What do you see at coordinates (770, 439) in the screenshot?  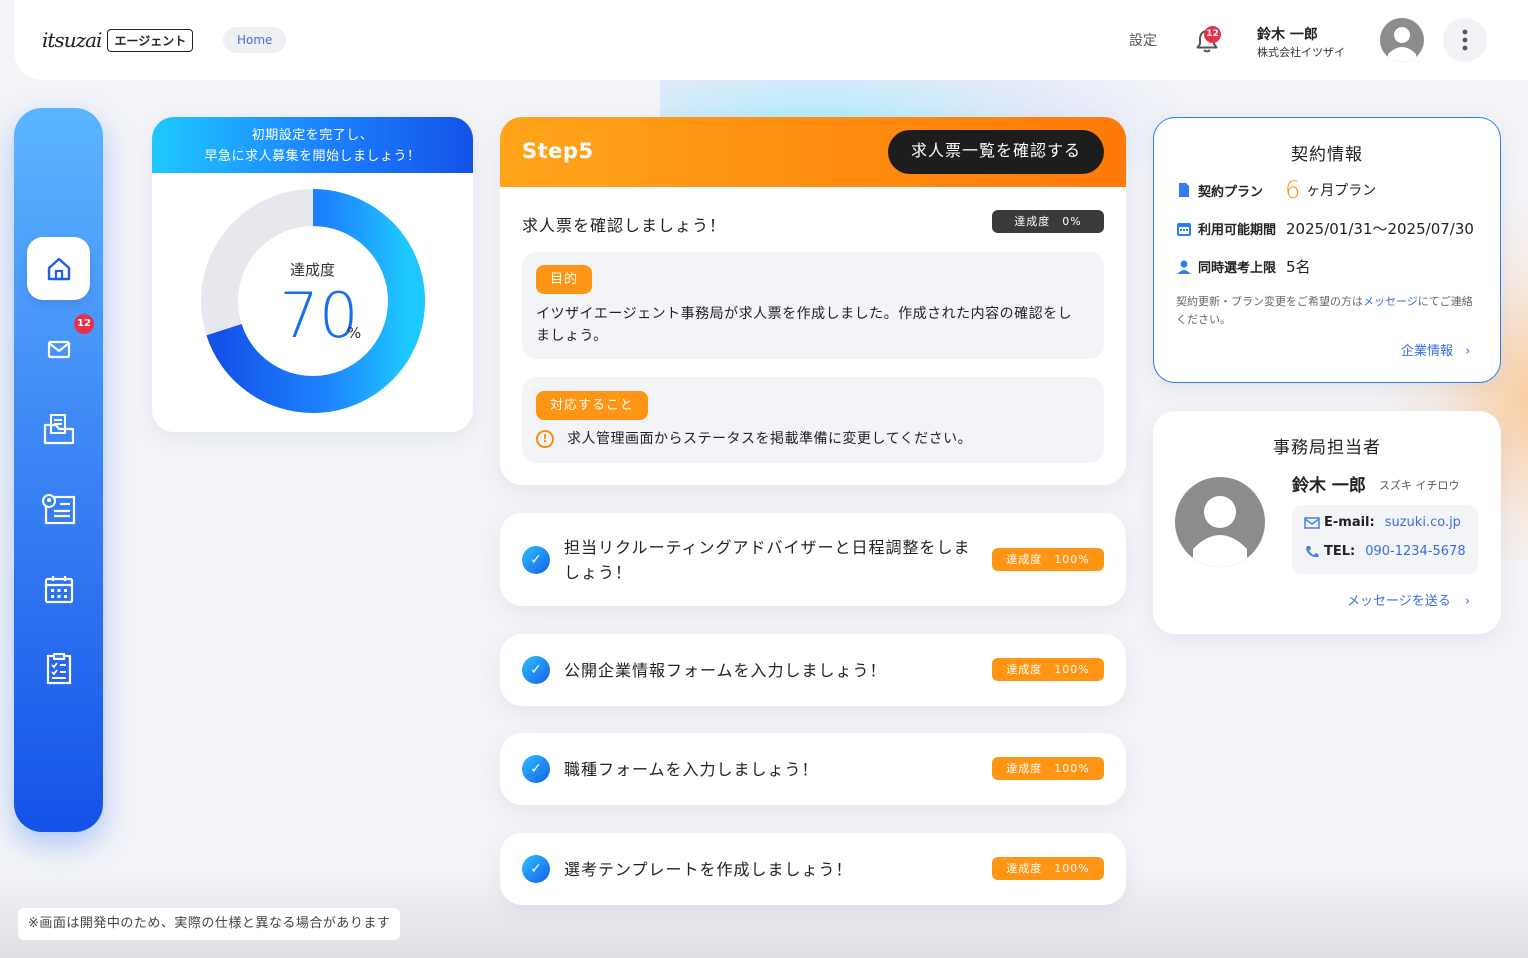 I see `todo-text: 求人管理画面からステータスを掲載準備に変更してください。` at bounding box center [770, 439].